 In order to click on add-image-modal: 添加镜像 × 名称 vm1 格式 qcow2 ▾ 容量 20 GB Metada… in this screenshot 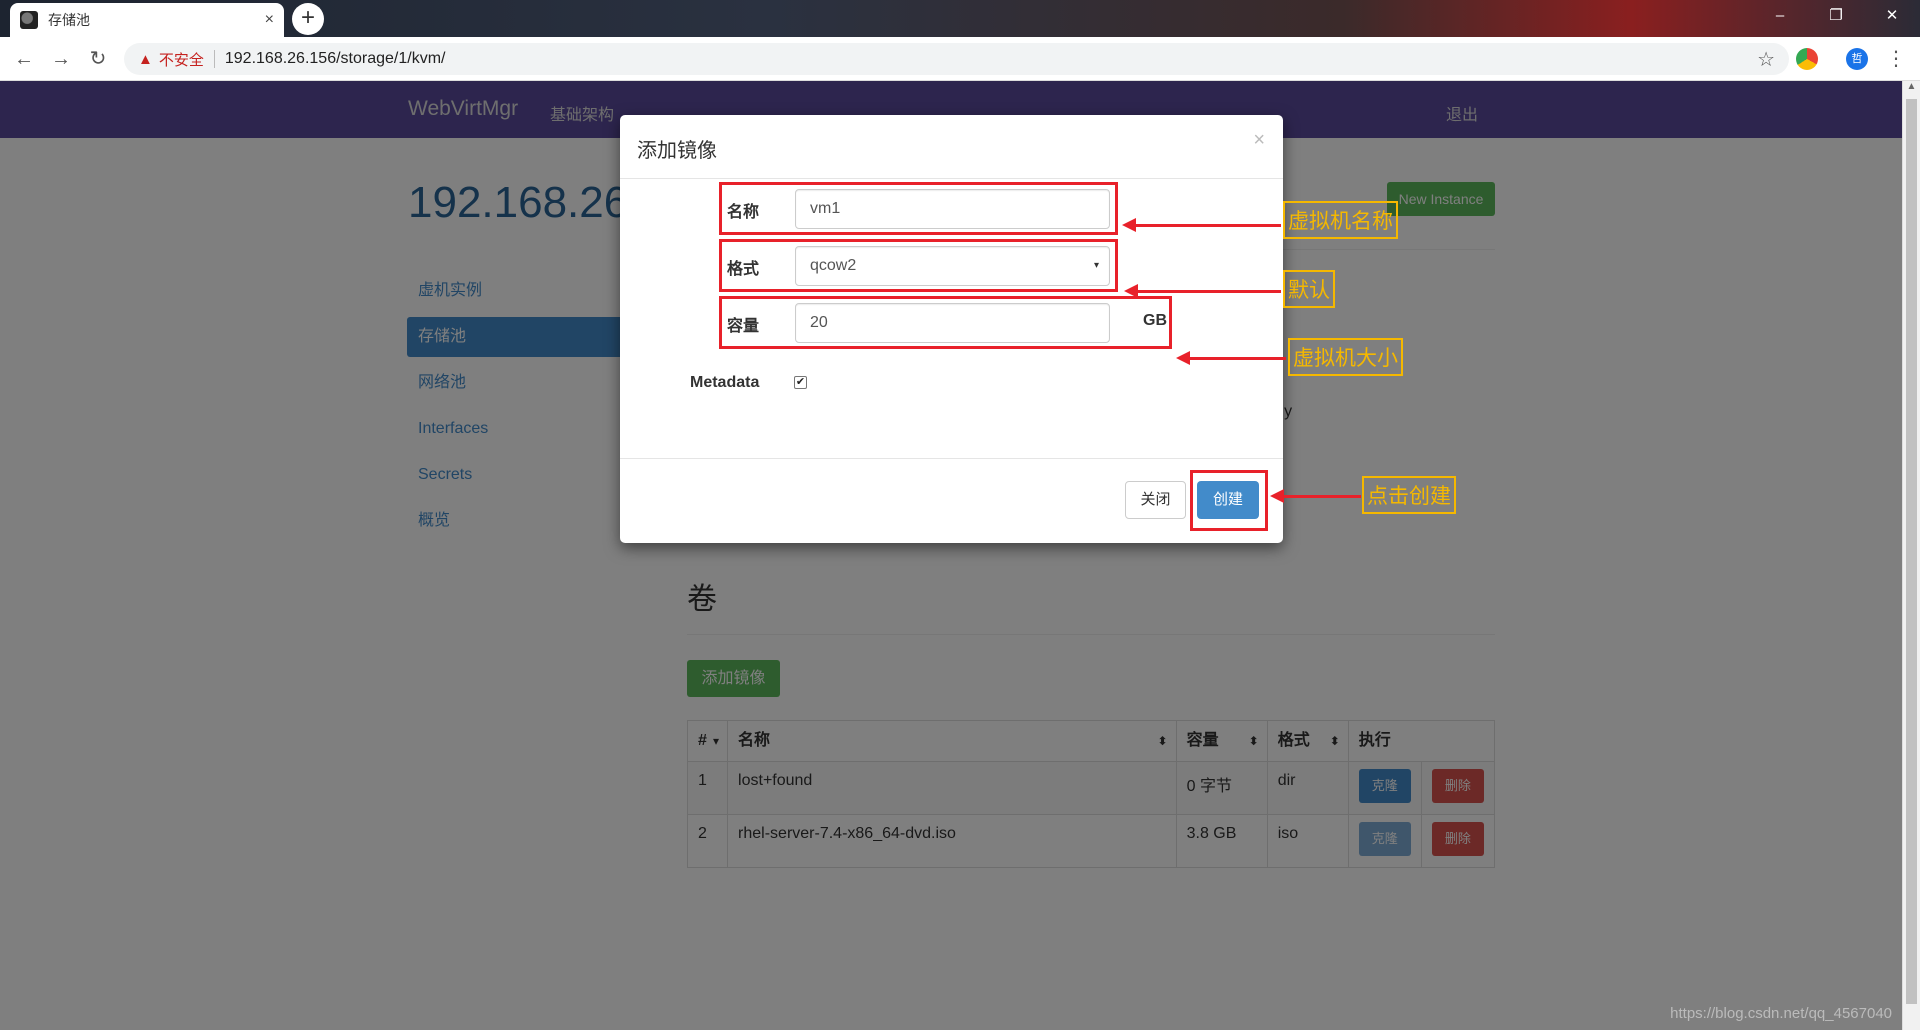, I will do `click(951, 329)`.